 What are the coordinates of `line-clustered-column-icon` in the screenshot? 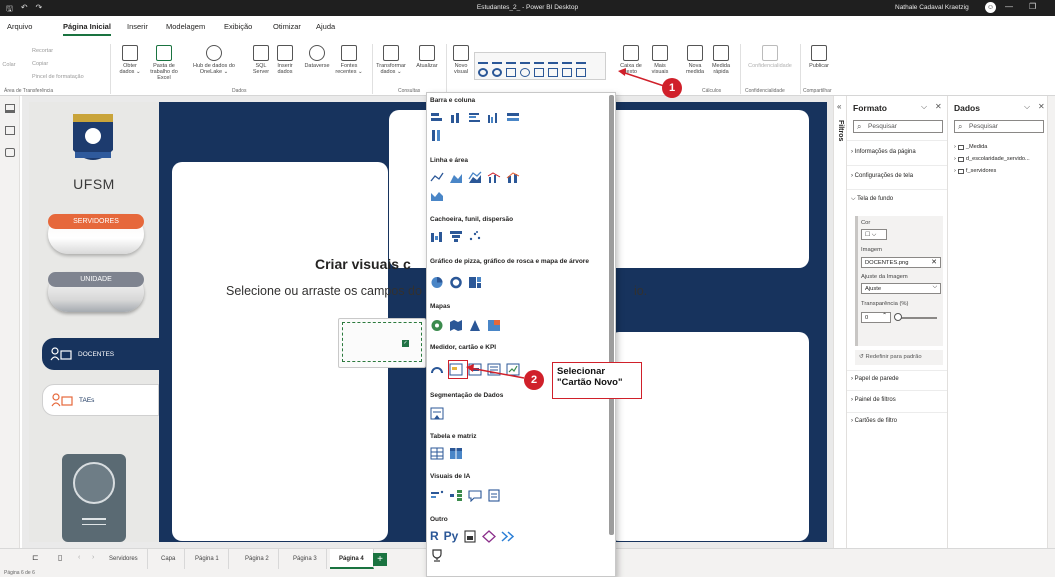 It's located at (494, 177).